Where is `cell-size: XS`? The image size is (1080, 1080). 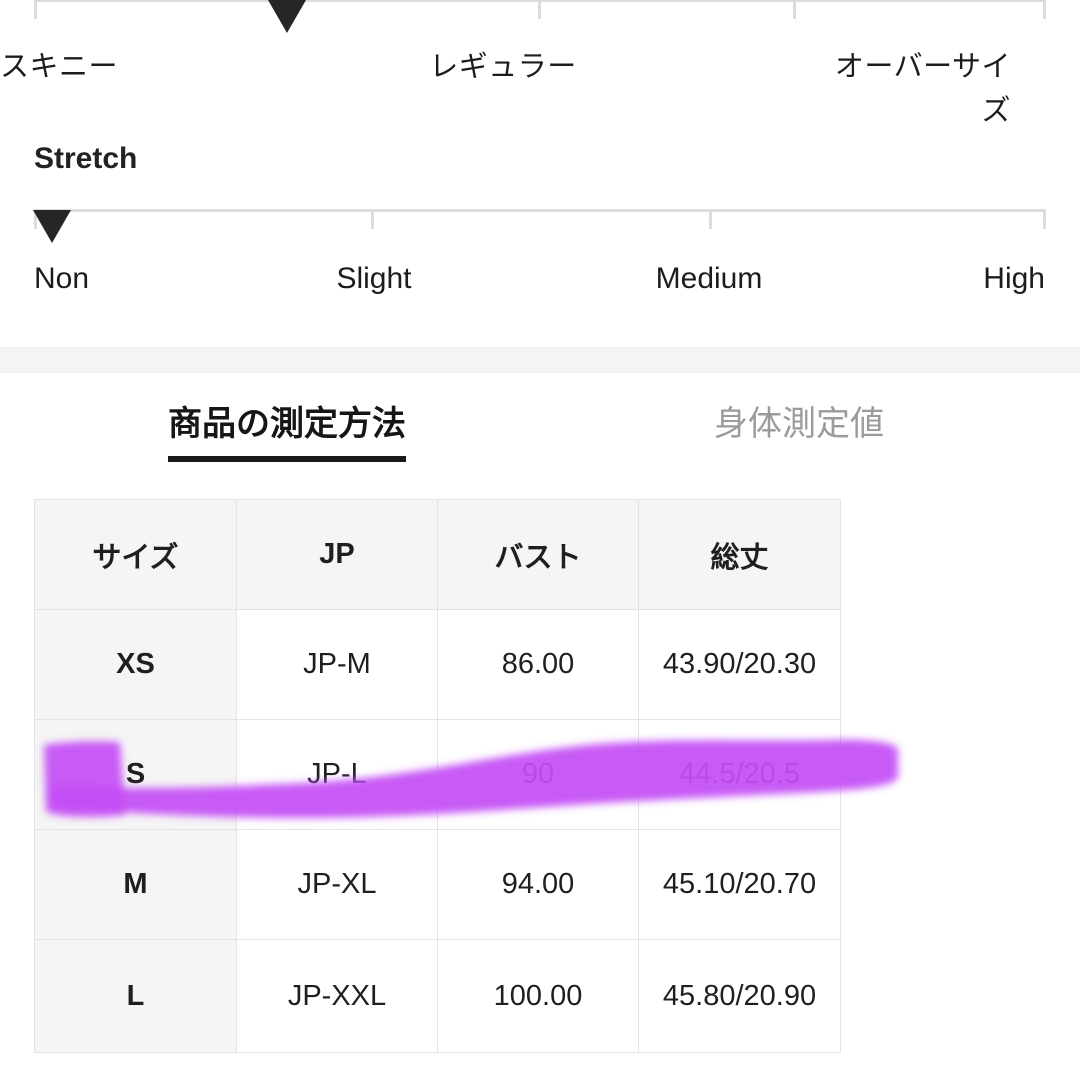
cell-size: XS is located at coordinates (135, 664).